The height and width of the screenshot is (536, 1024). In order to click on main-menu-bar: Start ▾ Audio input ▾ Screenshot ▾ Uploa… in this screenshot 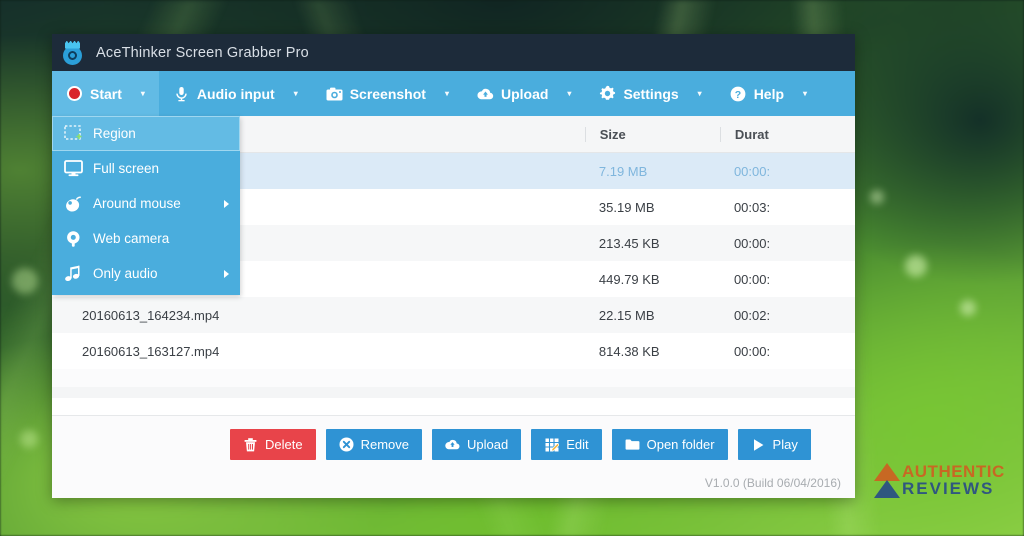, I will do `click(453, 93)`.